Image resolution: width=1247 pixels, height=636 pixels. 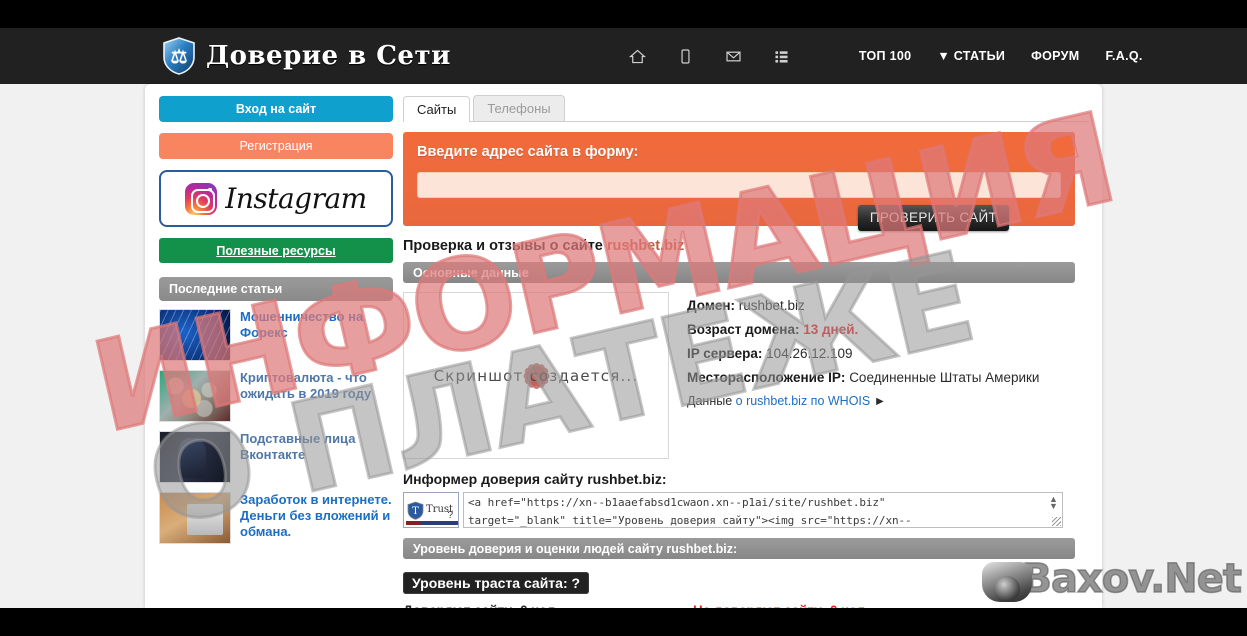 What do you see at coordinates (746, 246) in the screenshot?
I see `result-heading: Проверка и отзывы о сайте rushbet.biz` at bounding box center [746, 246].